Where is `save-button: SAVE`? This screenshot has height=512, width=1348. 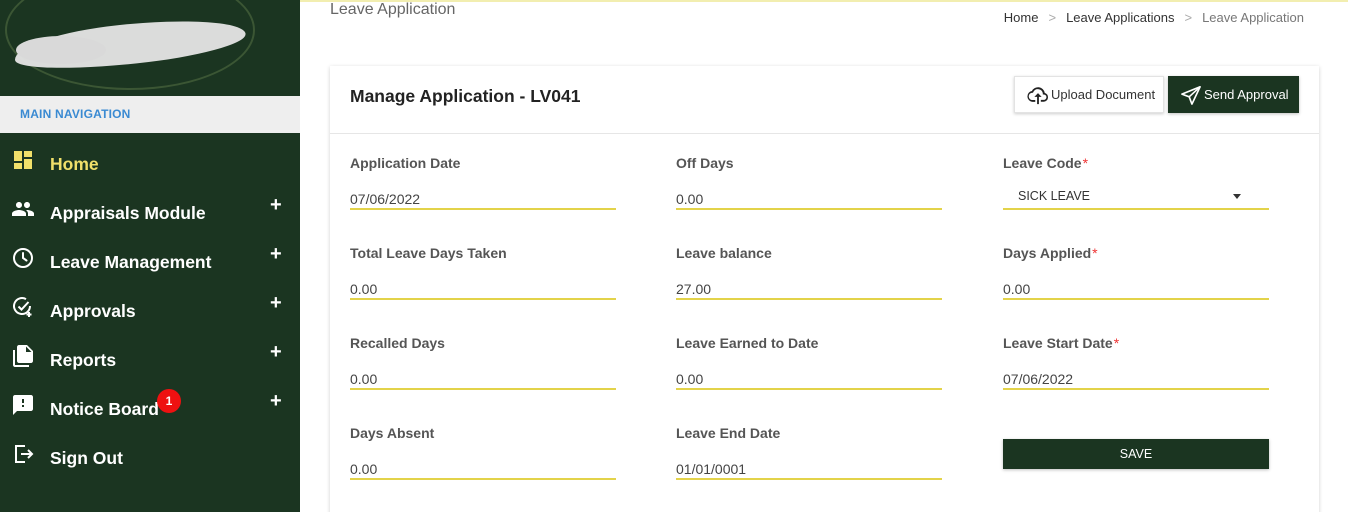
save-button: SAVE is located at coordinates (1136, 454).